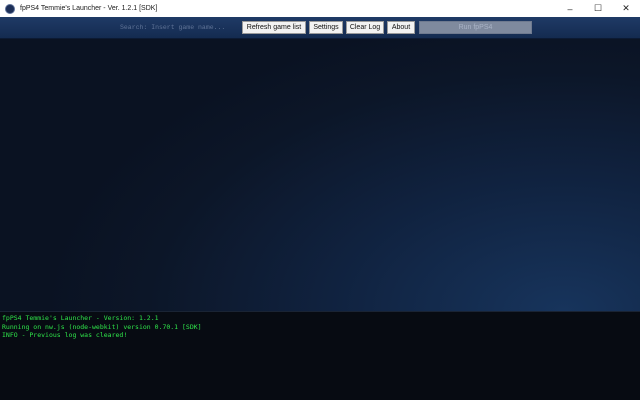 The image size is (640, 400). What do you see at coordinates (326, 27) in the screenshot?
I see `settings-button: Settings` at bounding box center [326, 27].